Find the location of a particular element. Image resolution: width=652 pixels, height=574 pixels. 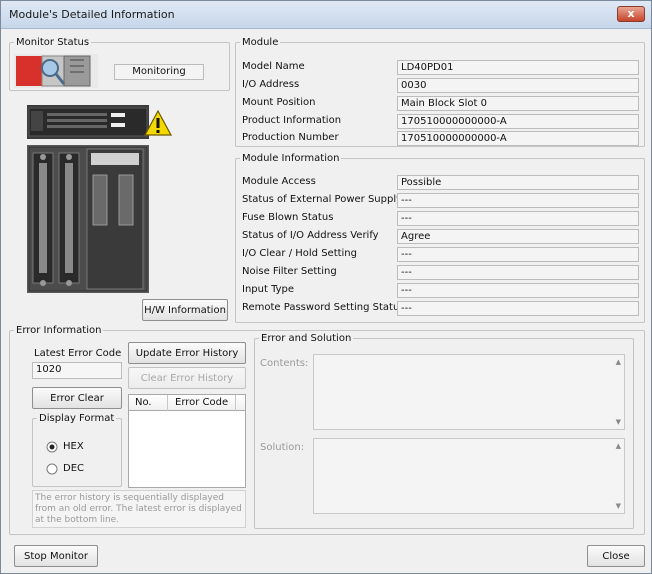

fuse-blown-value: --- is located at coordinates (518, 218).